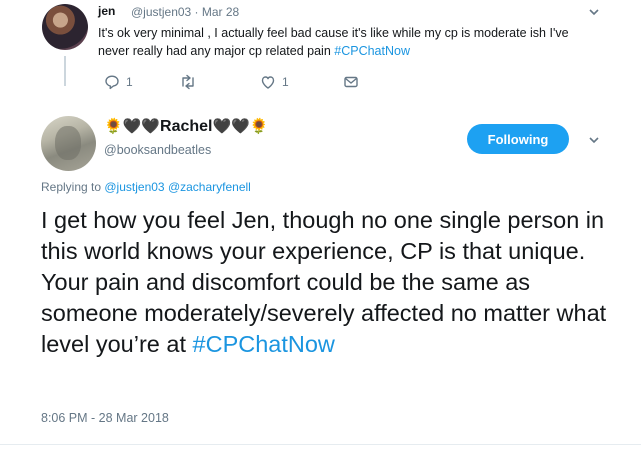 The width and height of the screenshot is (641, 450). What do you see at coordinates (106, 11) in the screenshot?
I see `author-name: jen` at bounding box center [106, 11].